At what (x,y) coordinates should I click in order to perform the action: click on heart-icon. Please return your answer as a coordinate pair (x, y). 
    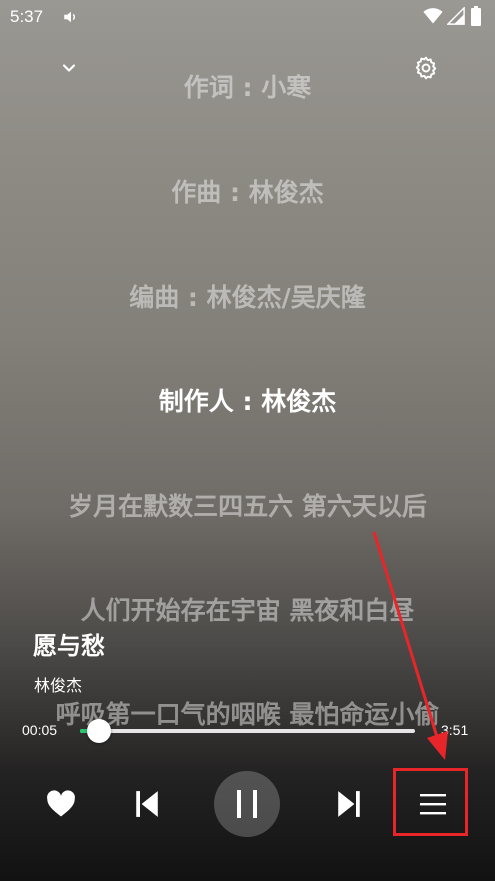
    Looking at the image, I should click on (61, 803).